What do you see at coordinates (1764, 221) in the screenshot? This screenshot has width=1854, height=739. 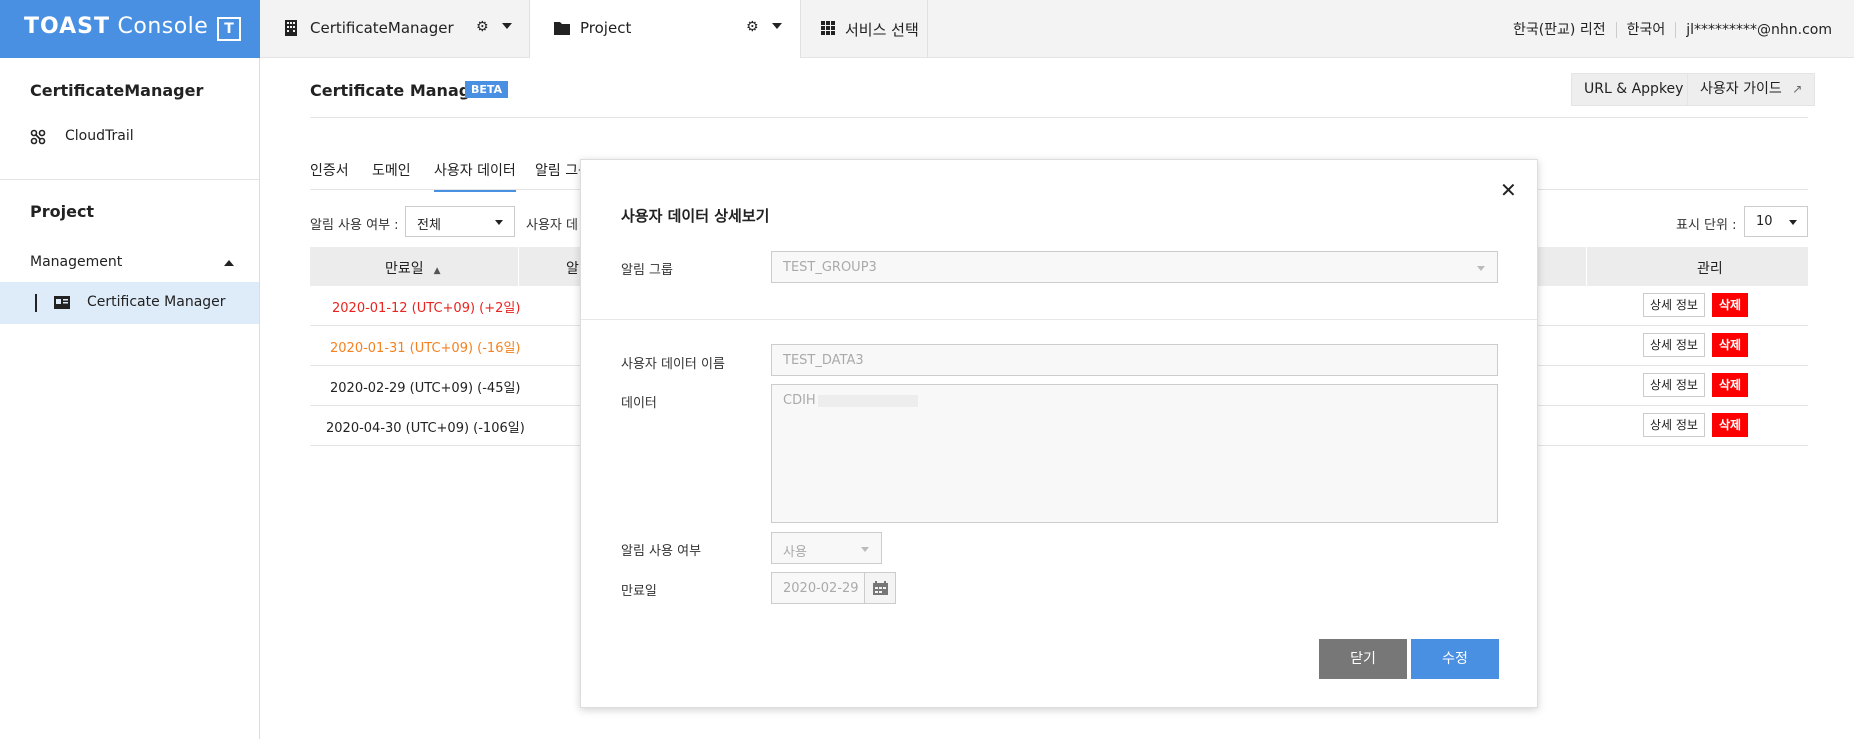 I see `page-size-value: 10` at bounding box center [1764, 221].